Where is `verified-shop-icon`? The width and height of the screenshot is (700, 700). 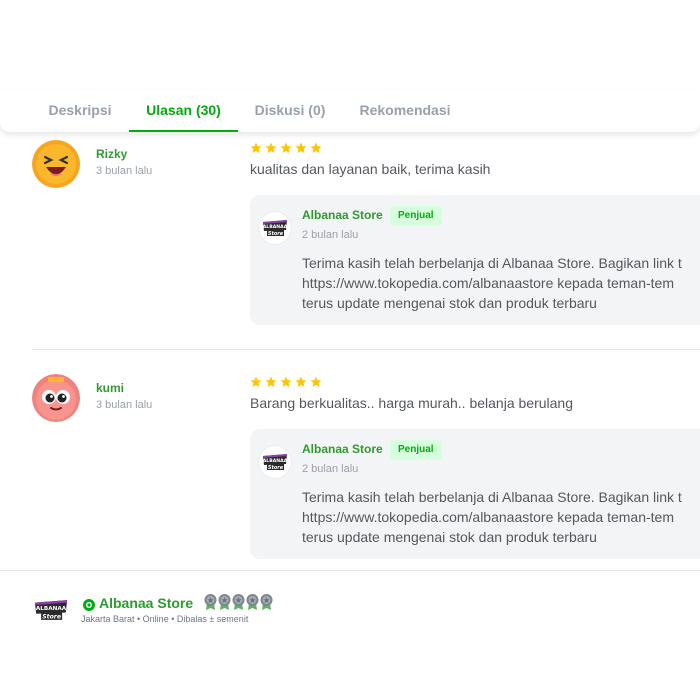
verified-shop-icon is located at coordinates (89, 605).